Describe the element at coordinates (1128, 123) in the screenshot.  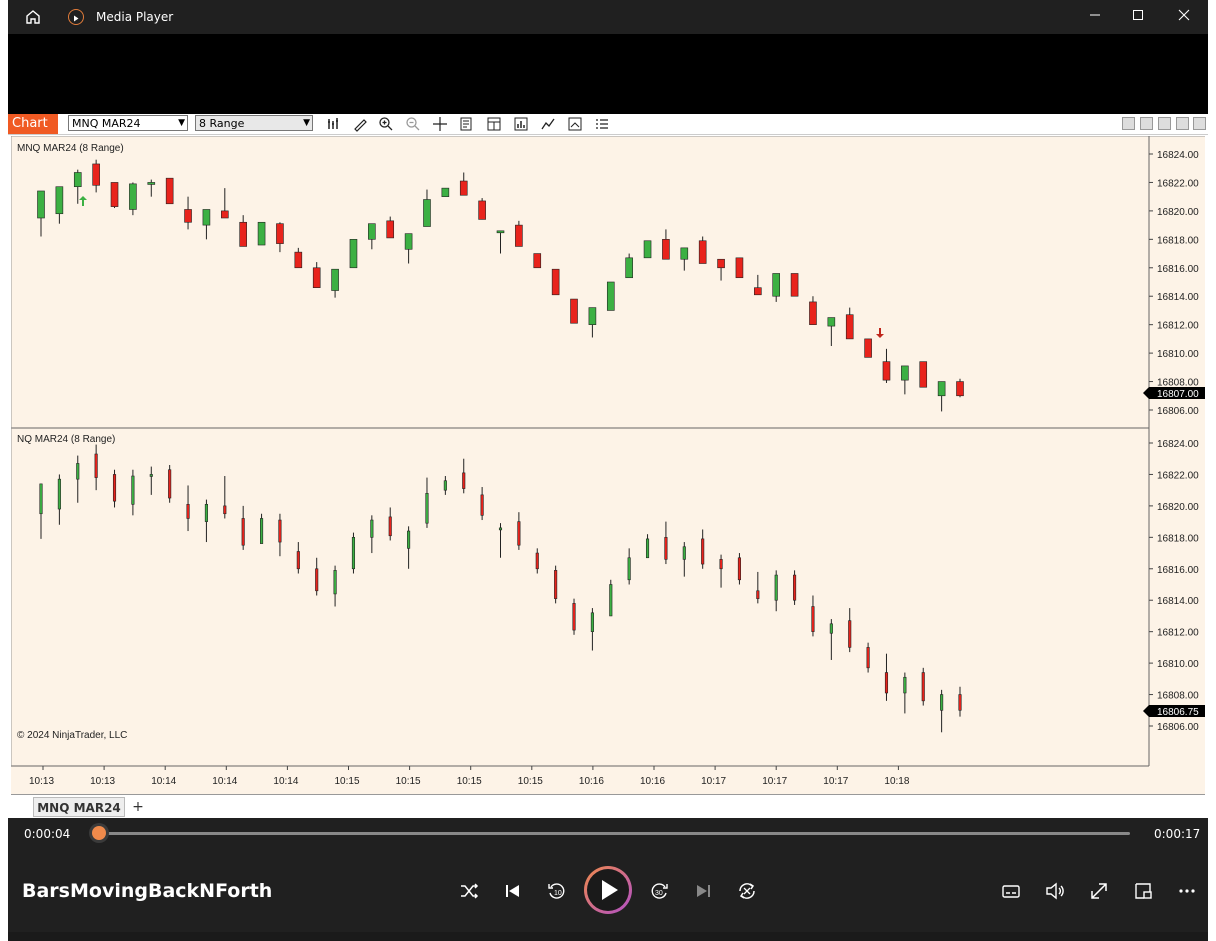
I see `chart-tile-button` at that location.